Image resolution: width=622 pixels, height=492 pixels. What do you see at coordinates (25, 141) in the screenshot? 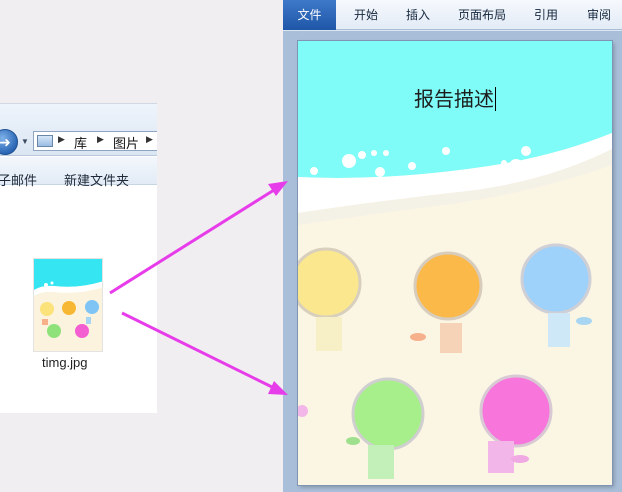
I see `history-dropdown-icon: ▼` at bounding box center [25, 141].